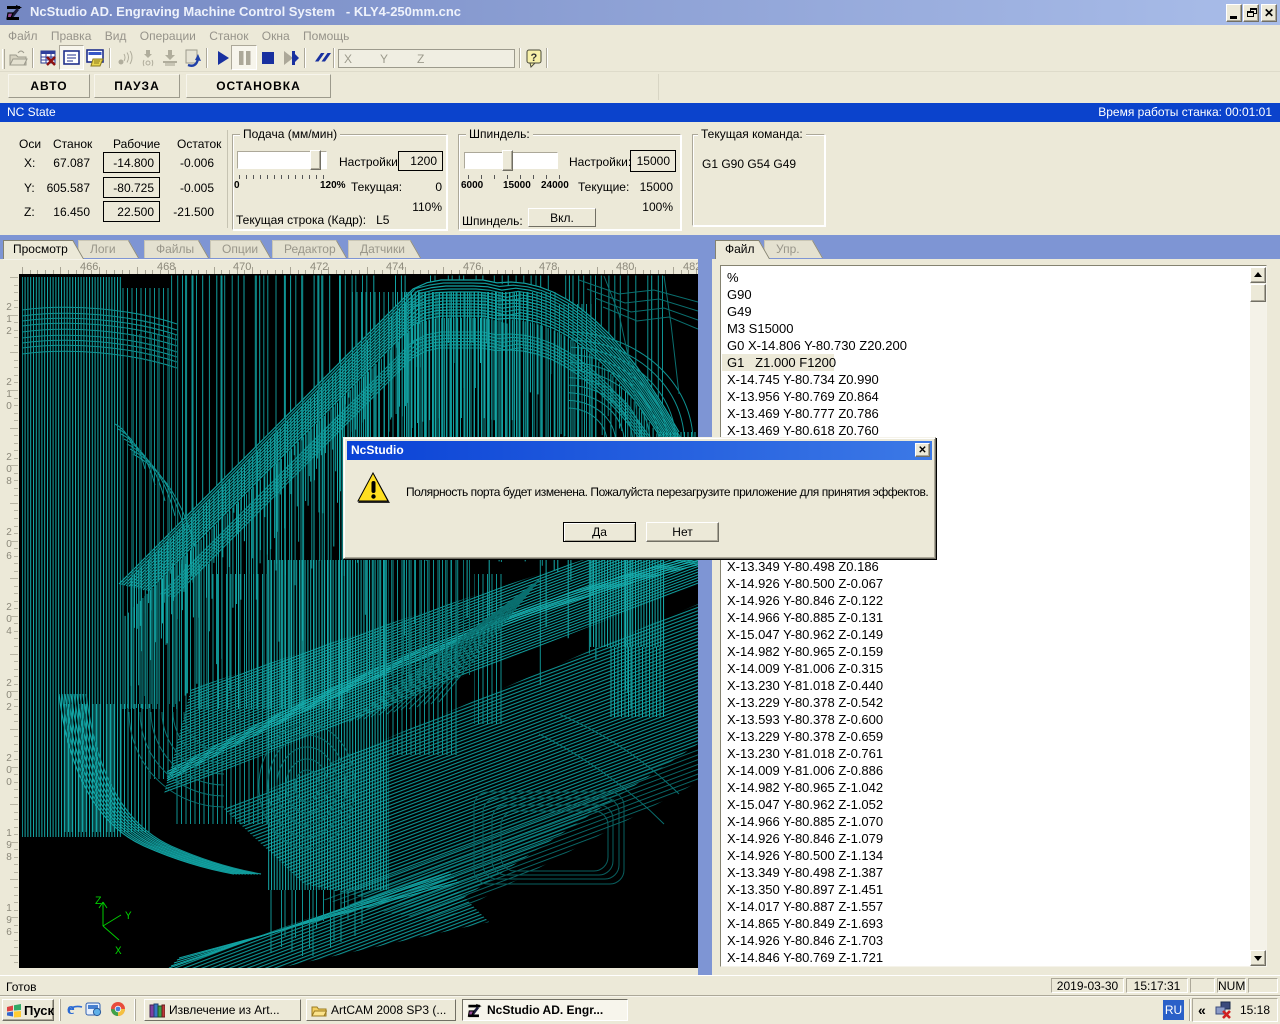 This screenshot has height=1024, width=1280. Describe the element at coordinates (98, 902) in the screenshot. I see `svg-text: Z` at that location.